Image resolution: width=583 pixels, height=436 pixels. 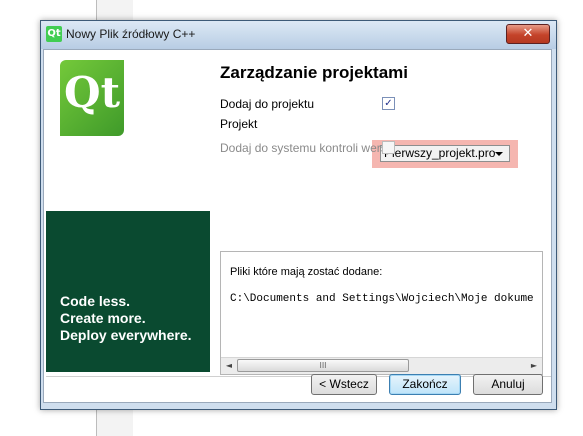 What do you see at coordinates (314, 72) in the screenshot?
I see `page-title: Zarządzanie projektami` at bounding box center [314, 72].